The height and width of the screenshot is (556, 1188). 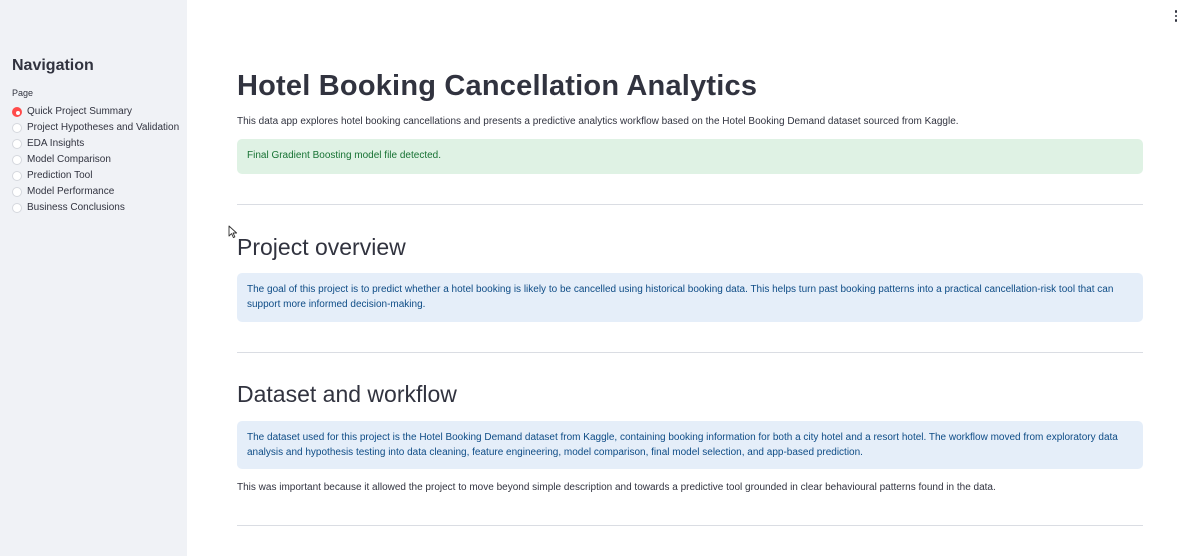 I want to click on sidebar-item-prediction-tool: Prediction Tool, so click(x=97, y=176).